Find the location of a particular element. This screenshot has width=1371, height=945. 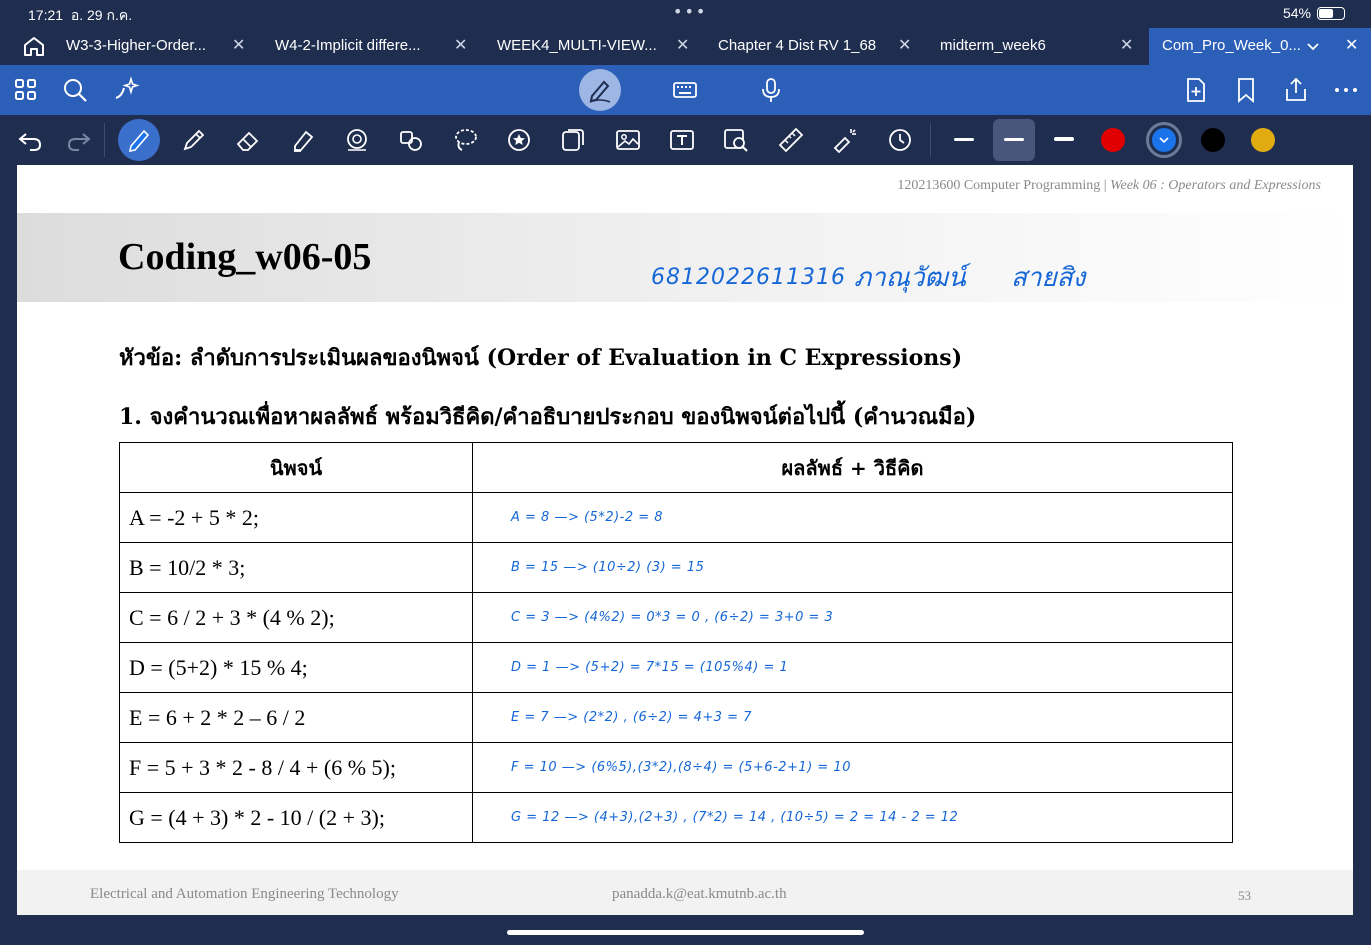

handwritten-answer: D = 1 —> (5+2) = 7*15 = (105%4) = 1 is located at coordinates (852, 667).